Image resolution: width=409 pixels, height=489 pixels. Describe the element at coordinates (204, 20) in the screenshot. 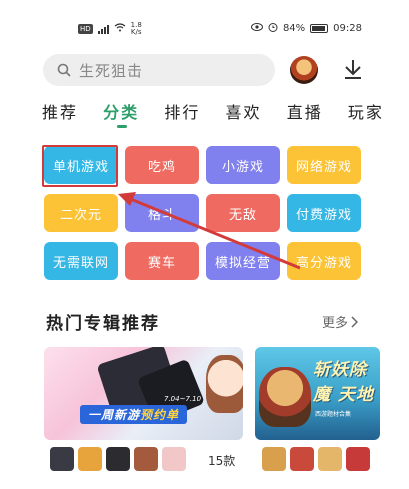

I see `status-bar: HD 1.8 K/s 84% 09:28` at that location.